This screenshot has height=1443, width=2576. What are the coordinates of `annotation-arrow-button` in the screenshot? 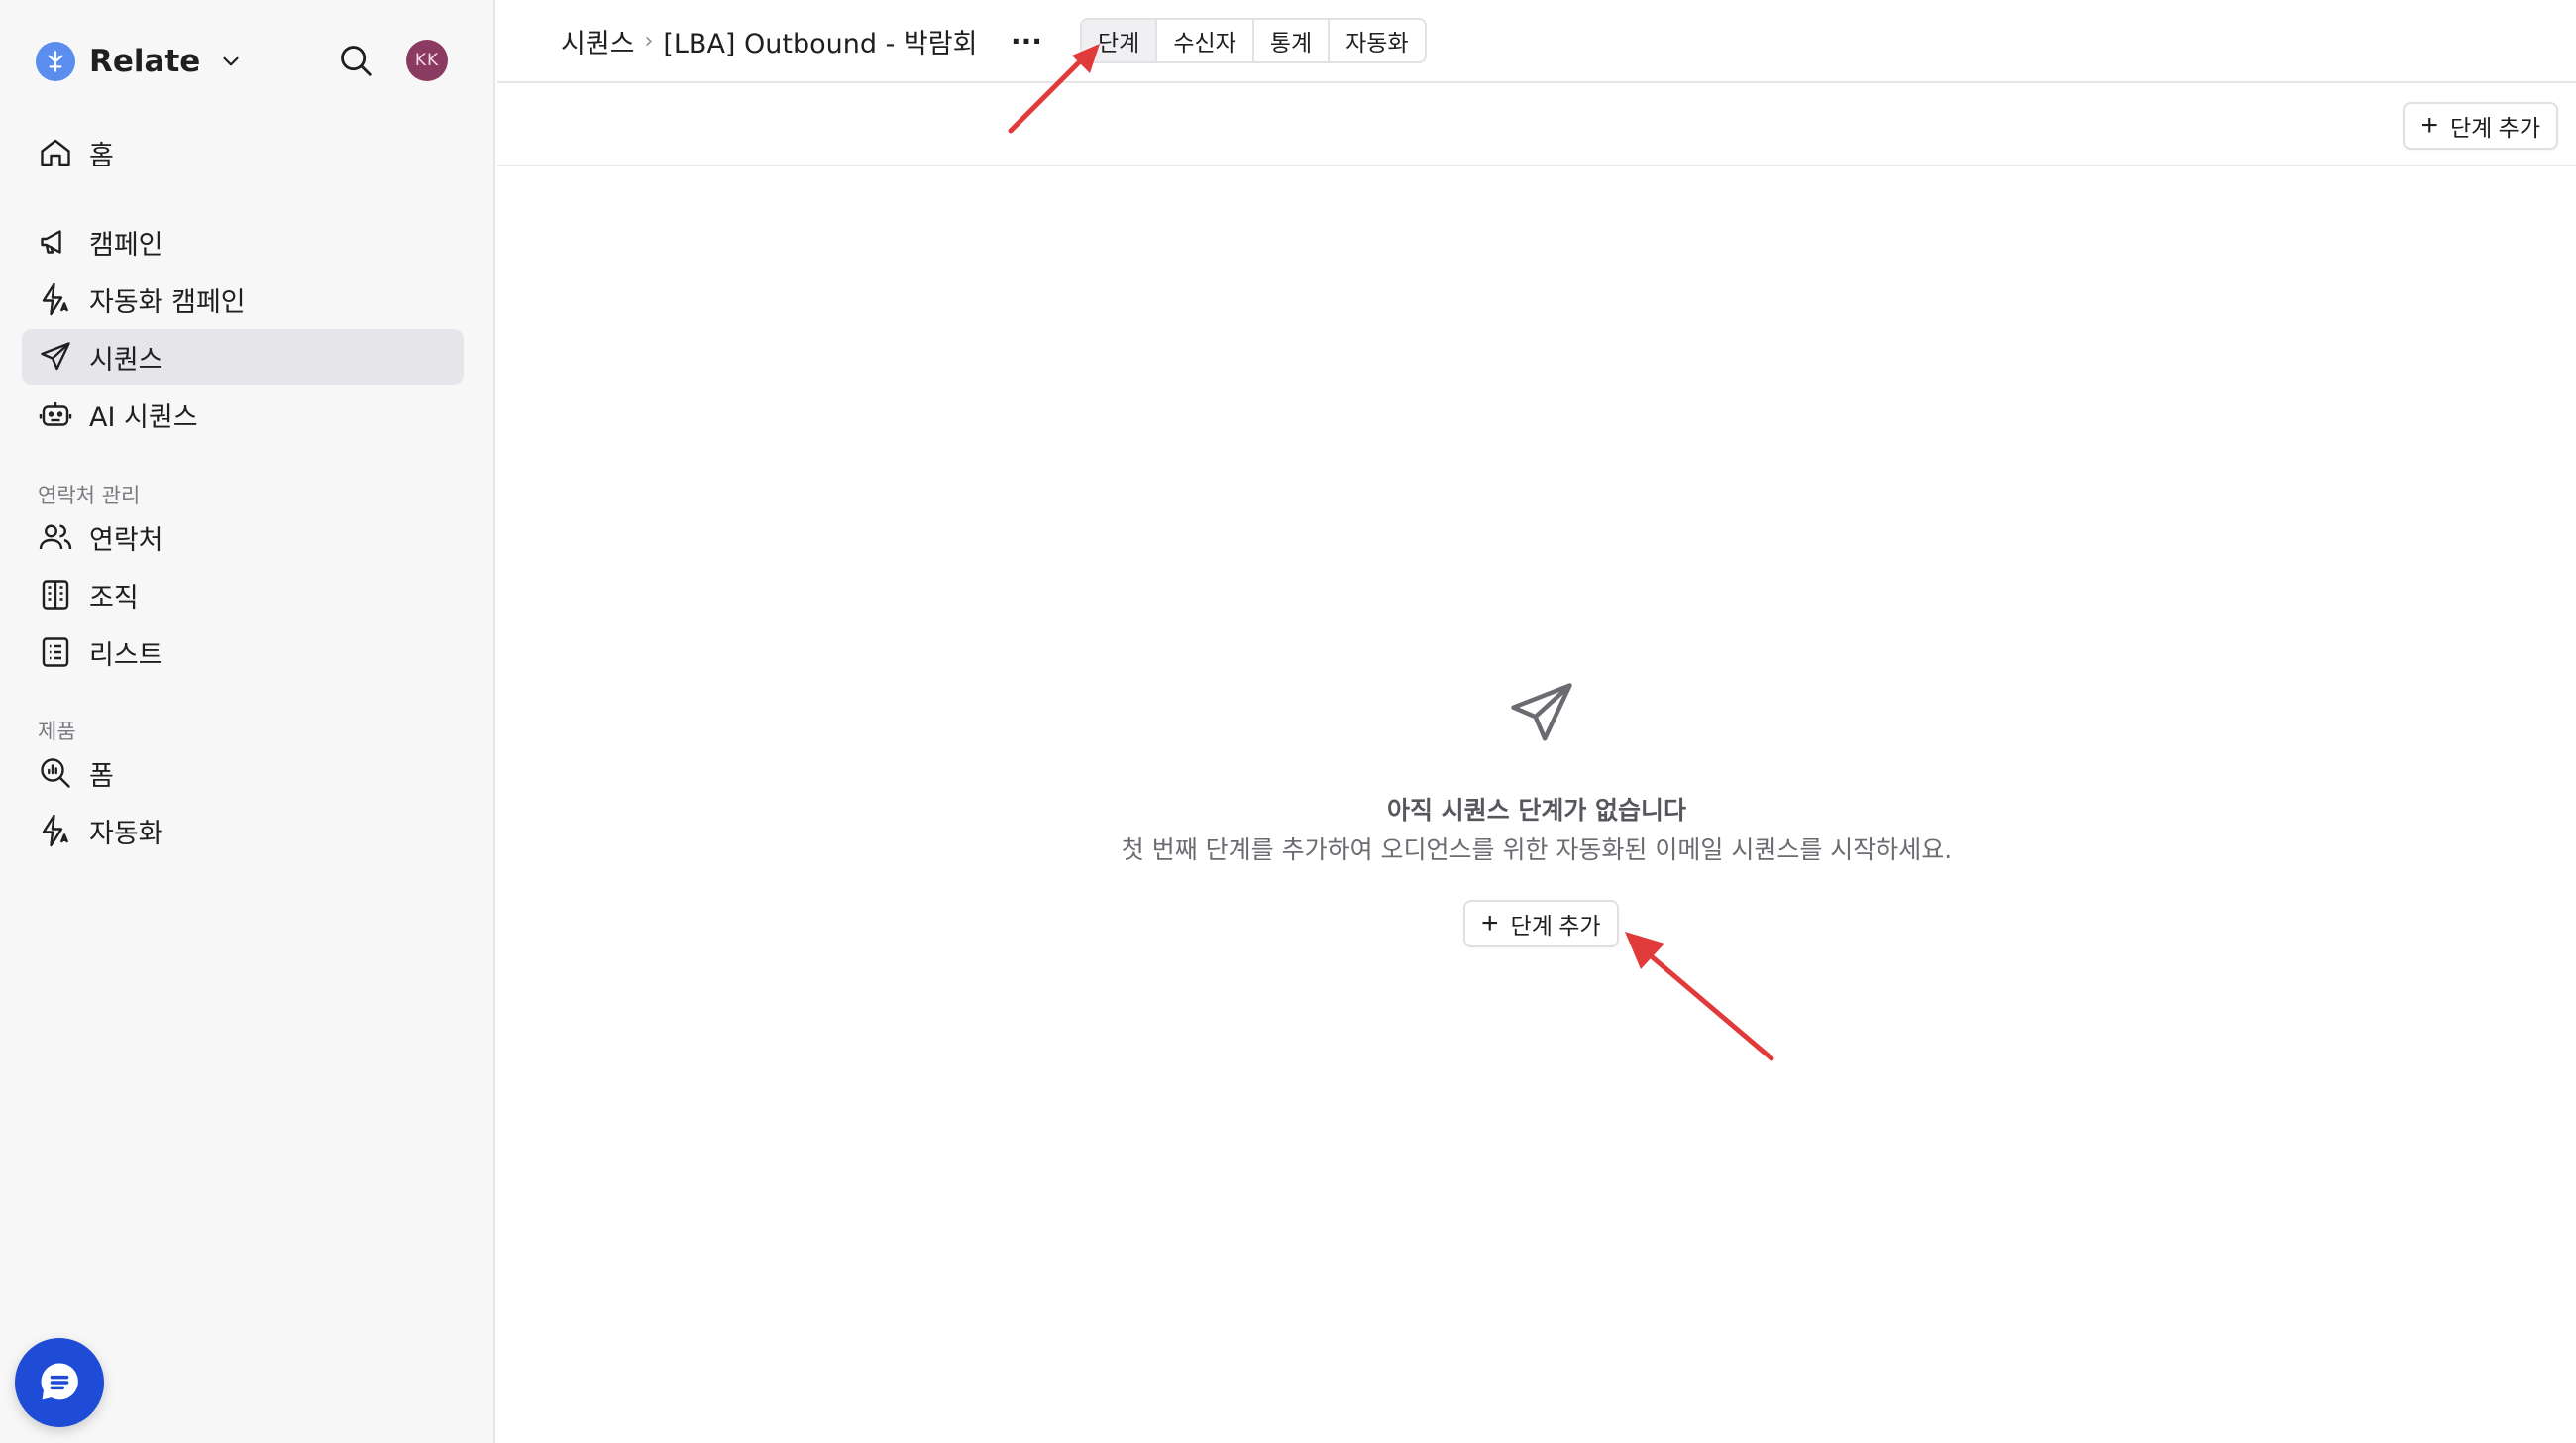 It's located at (1699, 996).